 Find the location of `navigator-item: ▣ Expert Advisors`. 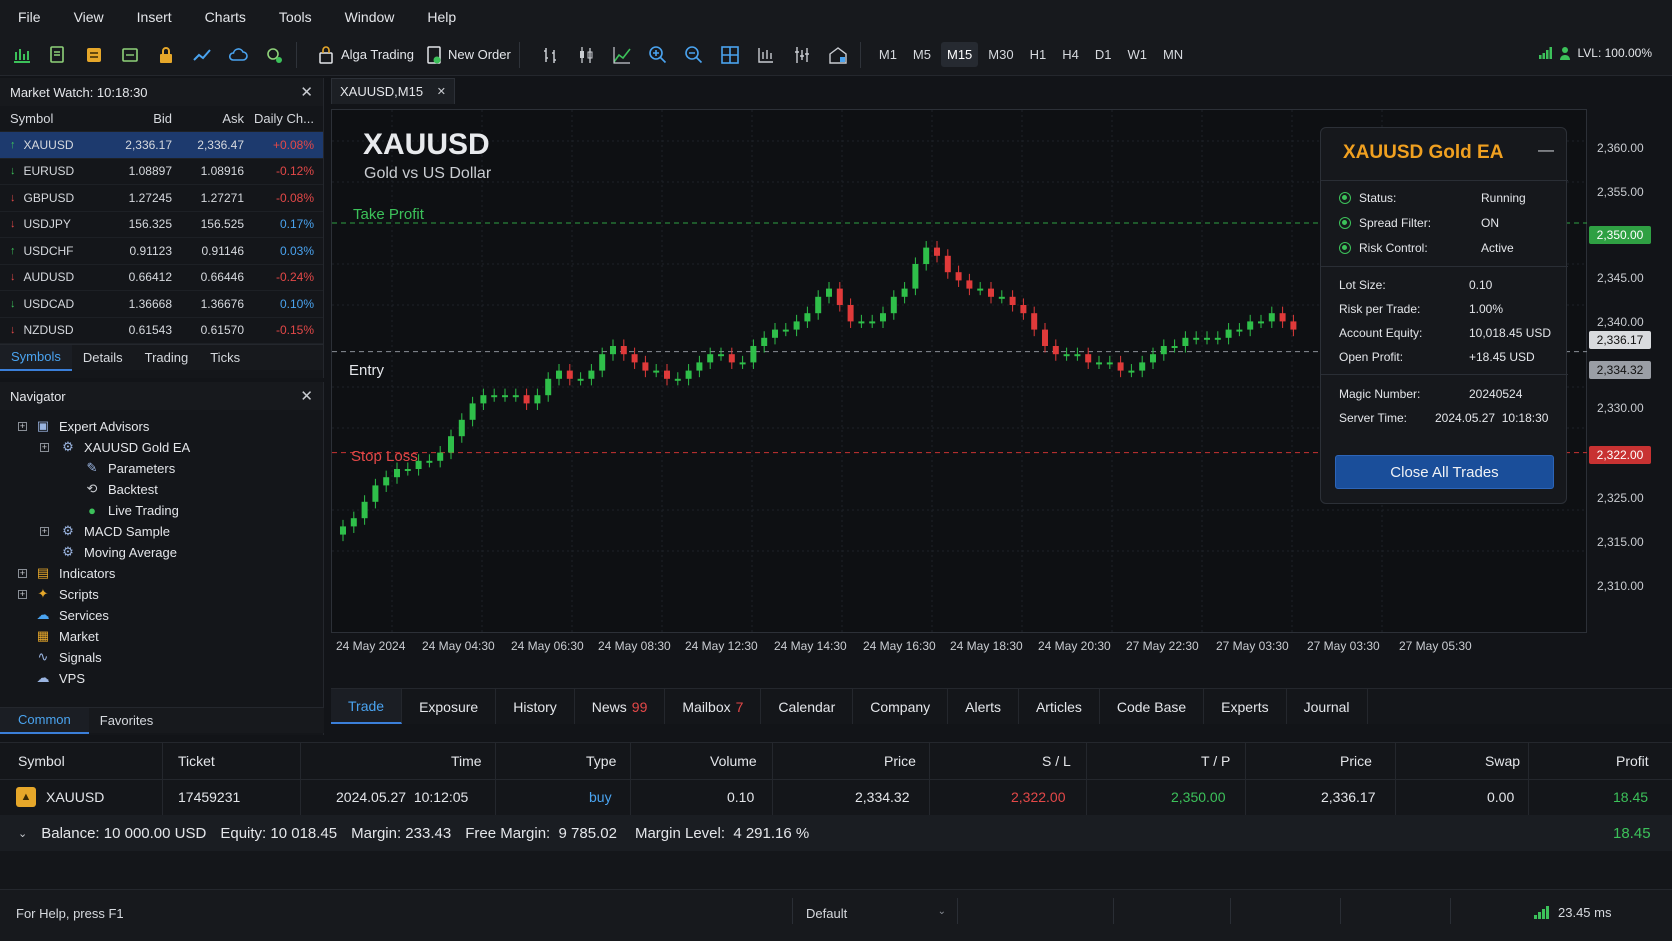

navigator-item: ▣ Expert Advisors is located at coordinates (92, 426).